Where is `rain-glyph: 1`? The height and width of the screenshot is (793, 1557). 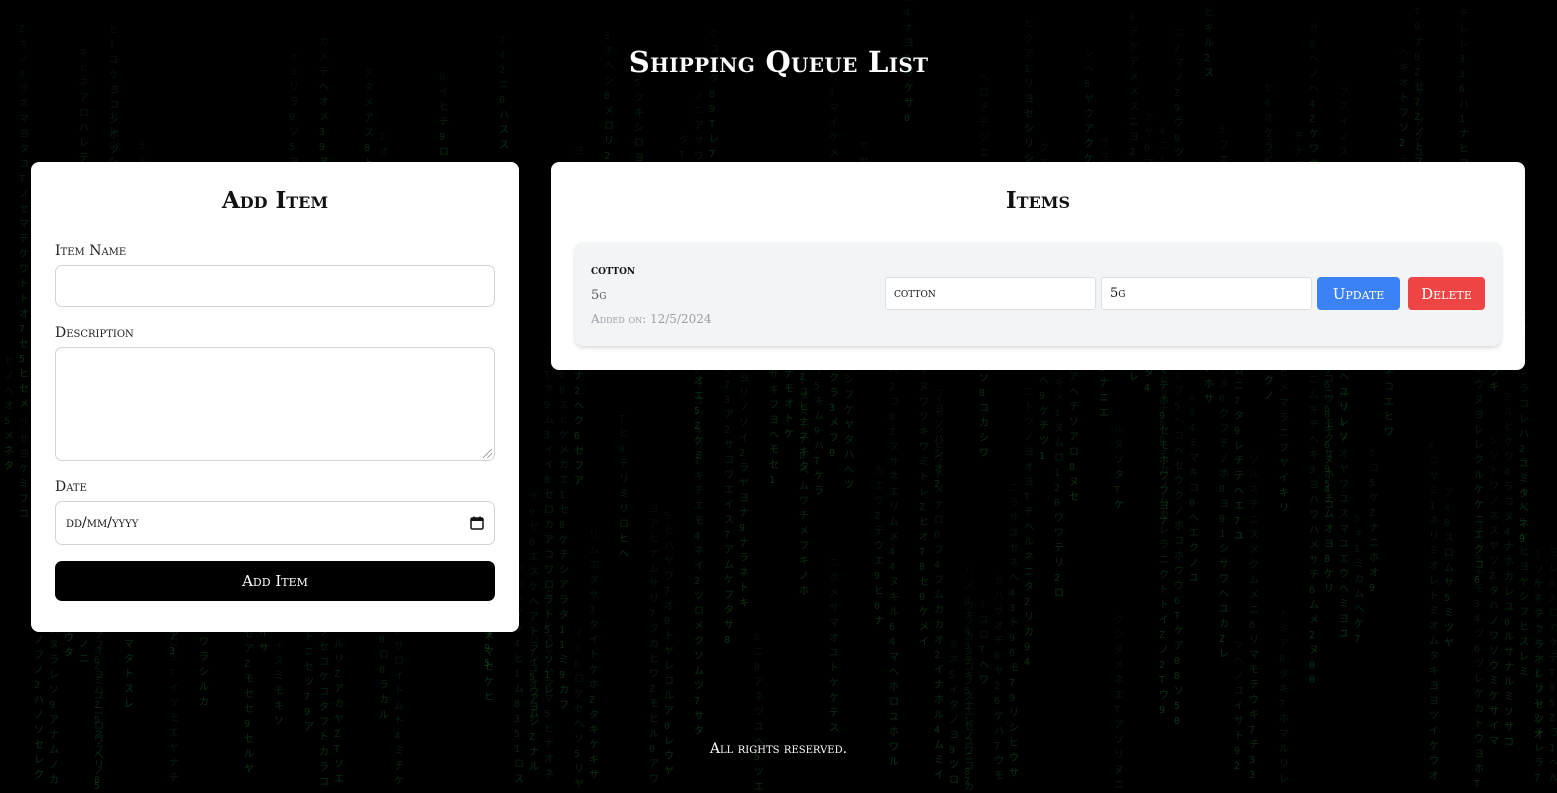
rain-glyph: 1 is located at coordinates (517, 674).